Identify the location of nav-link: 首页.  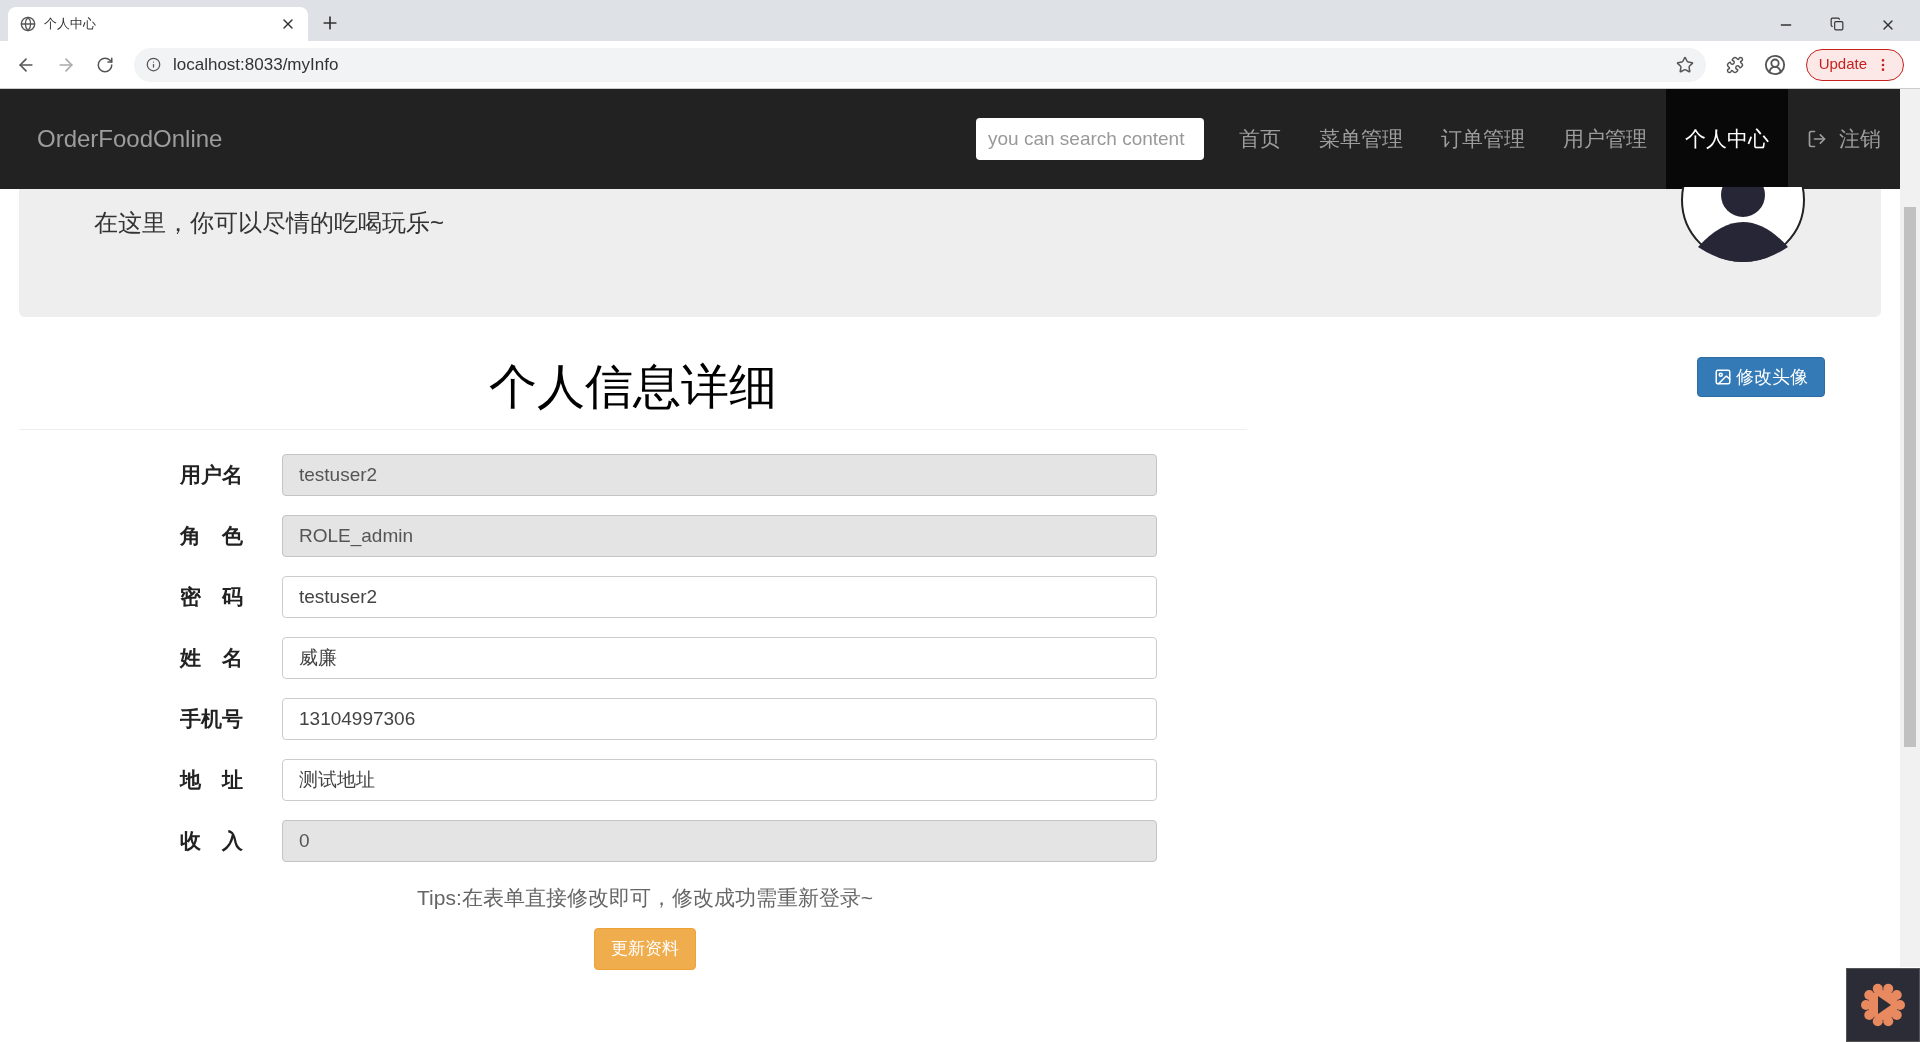
(1260, 139).